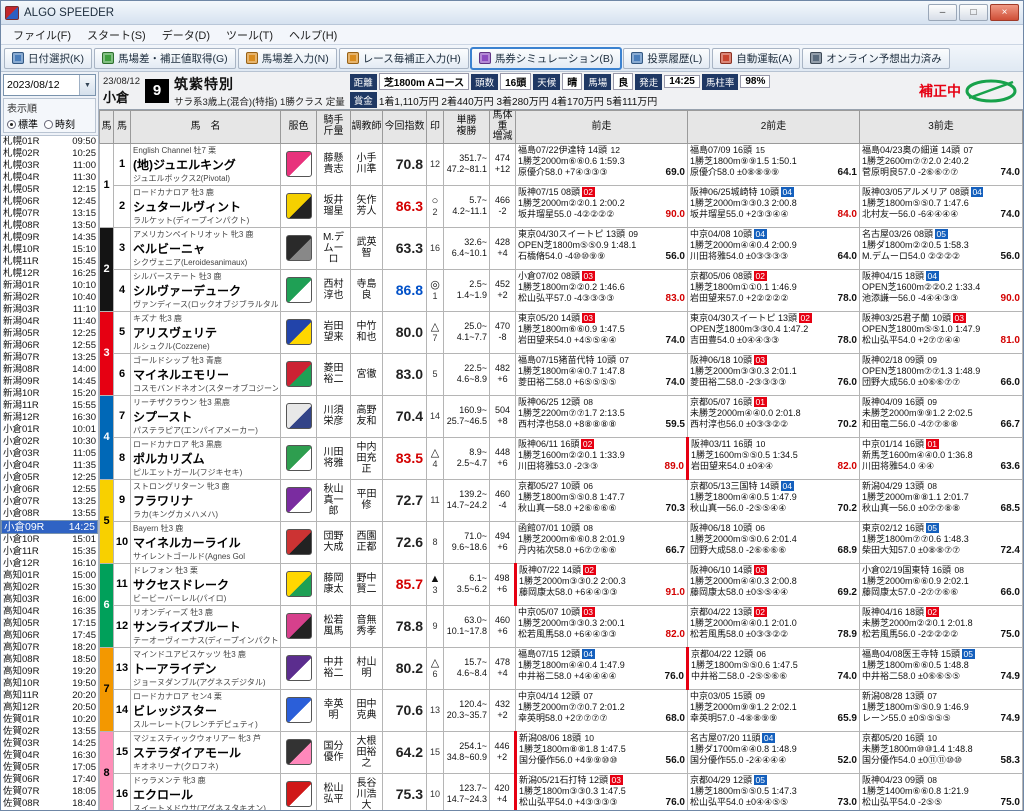  Describe the element at coordinates (49, 142) in the screenshot. I see `race-list-item: 札幌01R 09:50` at that location.